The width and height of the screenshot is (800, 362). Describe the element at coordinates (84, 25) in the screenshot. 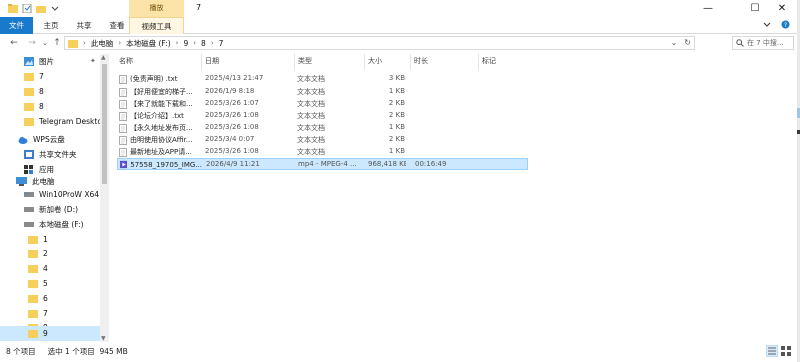

I see `tab-share: 共享` at that location.